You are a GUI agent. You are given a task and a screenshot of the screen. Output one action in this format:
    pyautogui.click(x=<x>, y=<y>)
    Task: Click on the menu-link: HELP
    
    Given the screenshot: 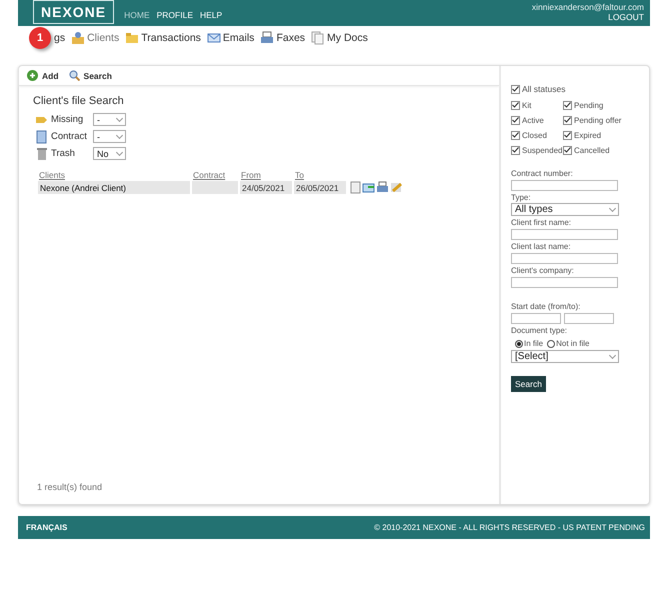 What is the action you would take?
    pyautogui.click(x=211, y=15)
    